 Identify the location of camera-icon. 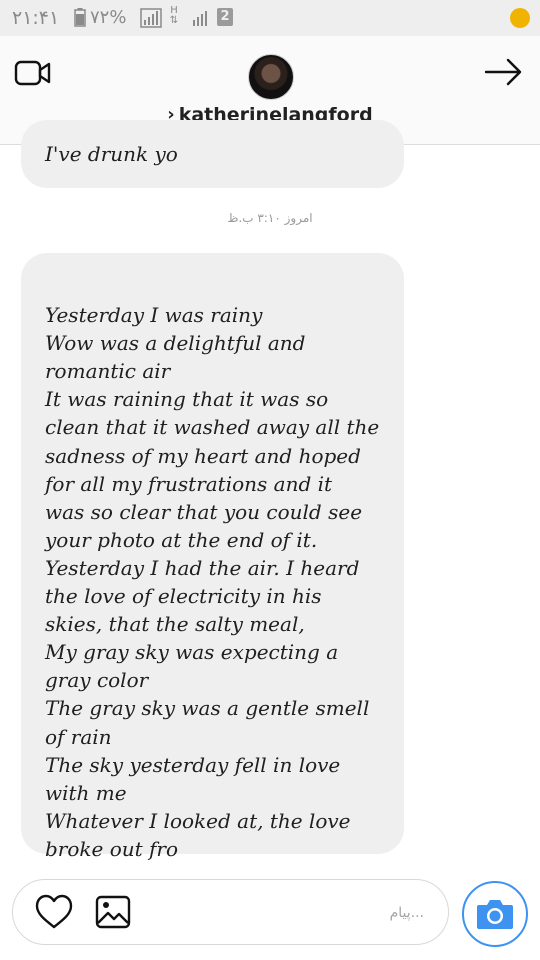
(495, 914).